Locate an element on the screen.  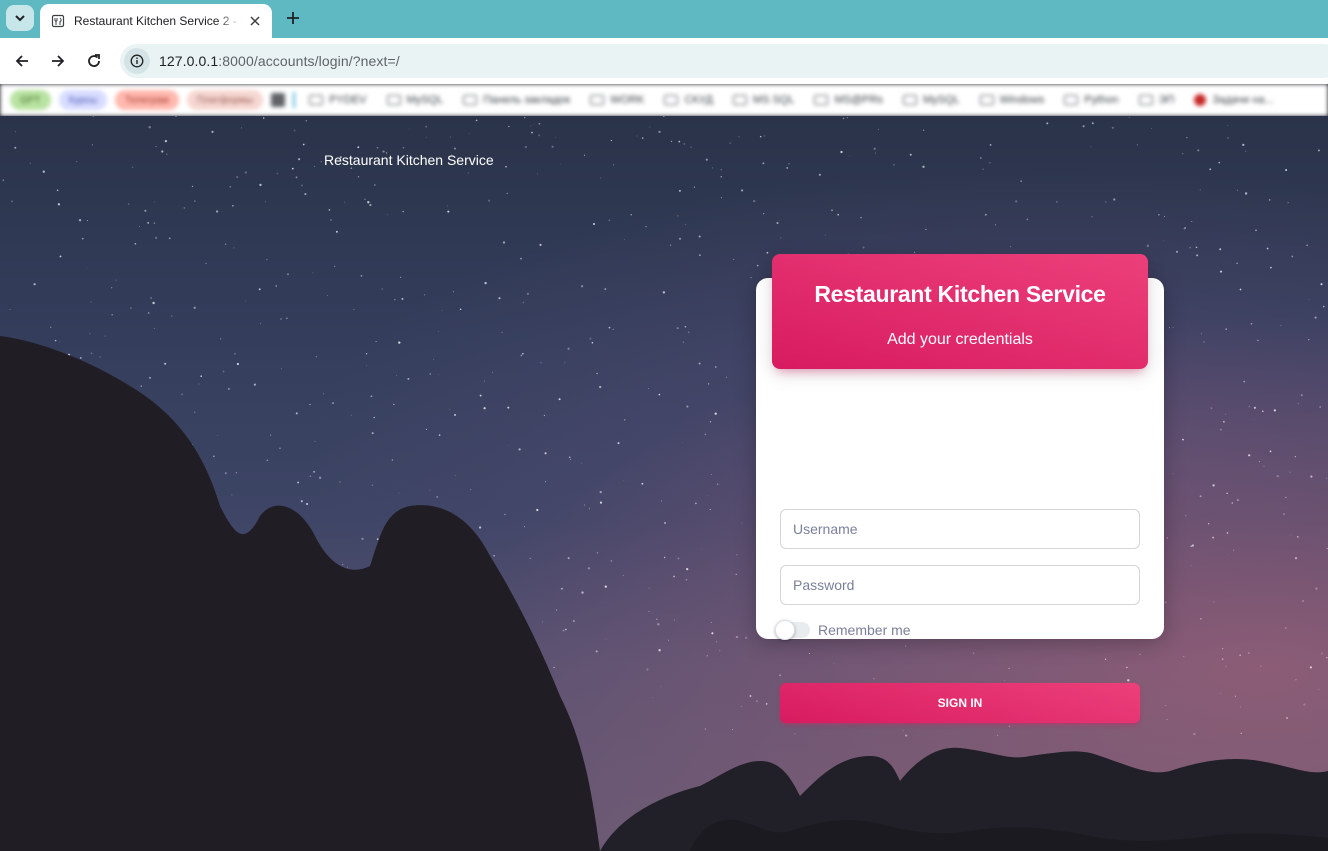
bookmark-folder: ЭП is located at coordinates (1157, 100).